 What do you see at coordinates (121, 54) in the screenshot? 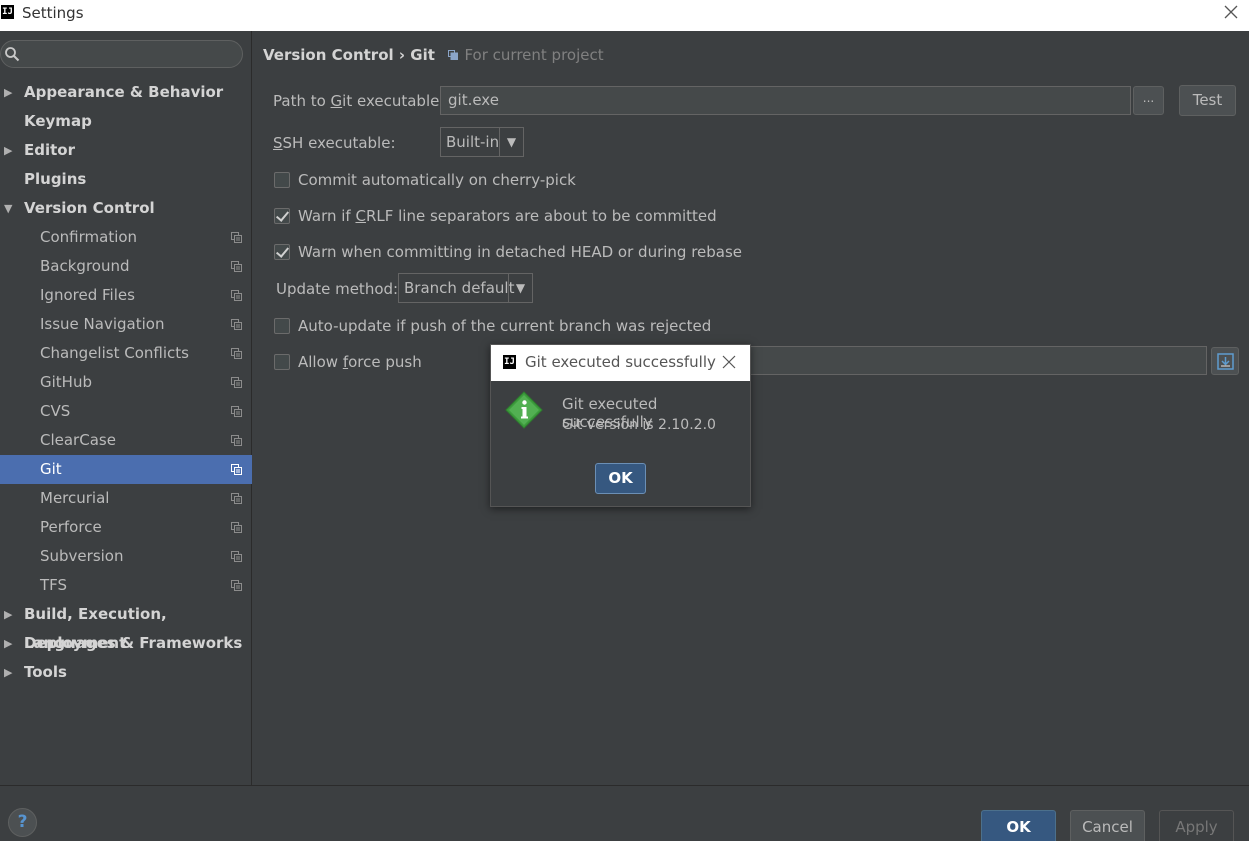
I see `settings-search-input` at bounding box center [121, 54].